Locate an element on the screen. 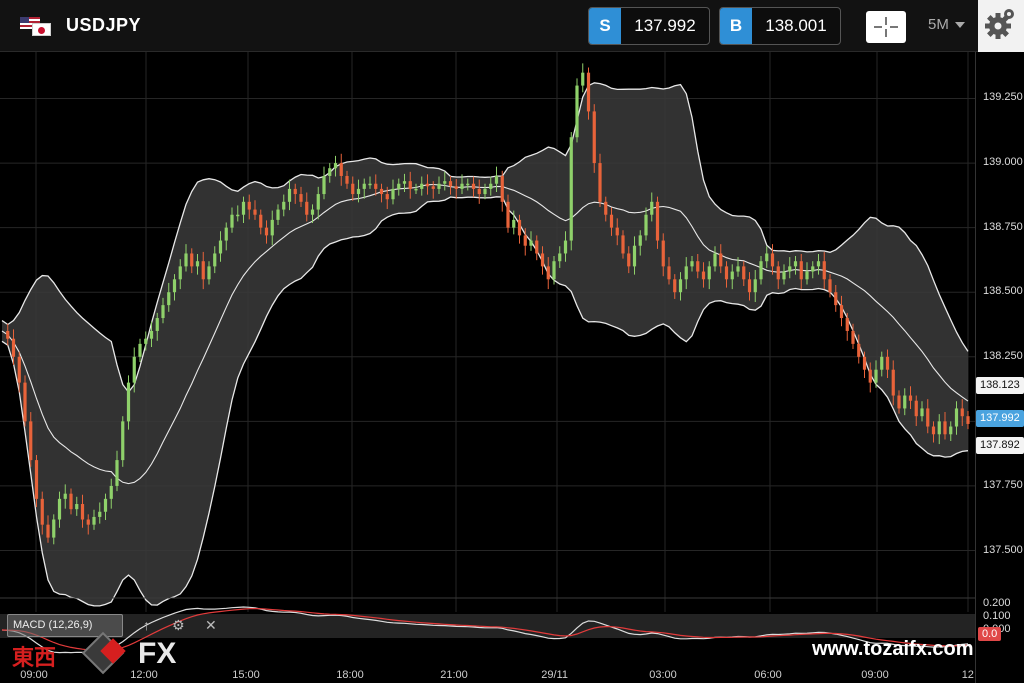 The image size is (1024, 683). buy-button: B 138.001 is located at coordinates (780, 26).